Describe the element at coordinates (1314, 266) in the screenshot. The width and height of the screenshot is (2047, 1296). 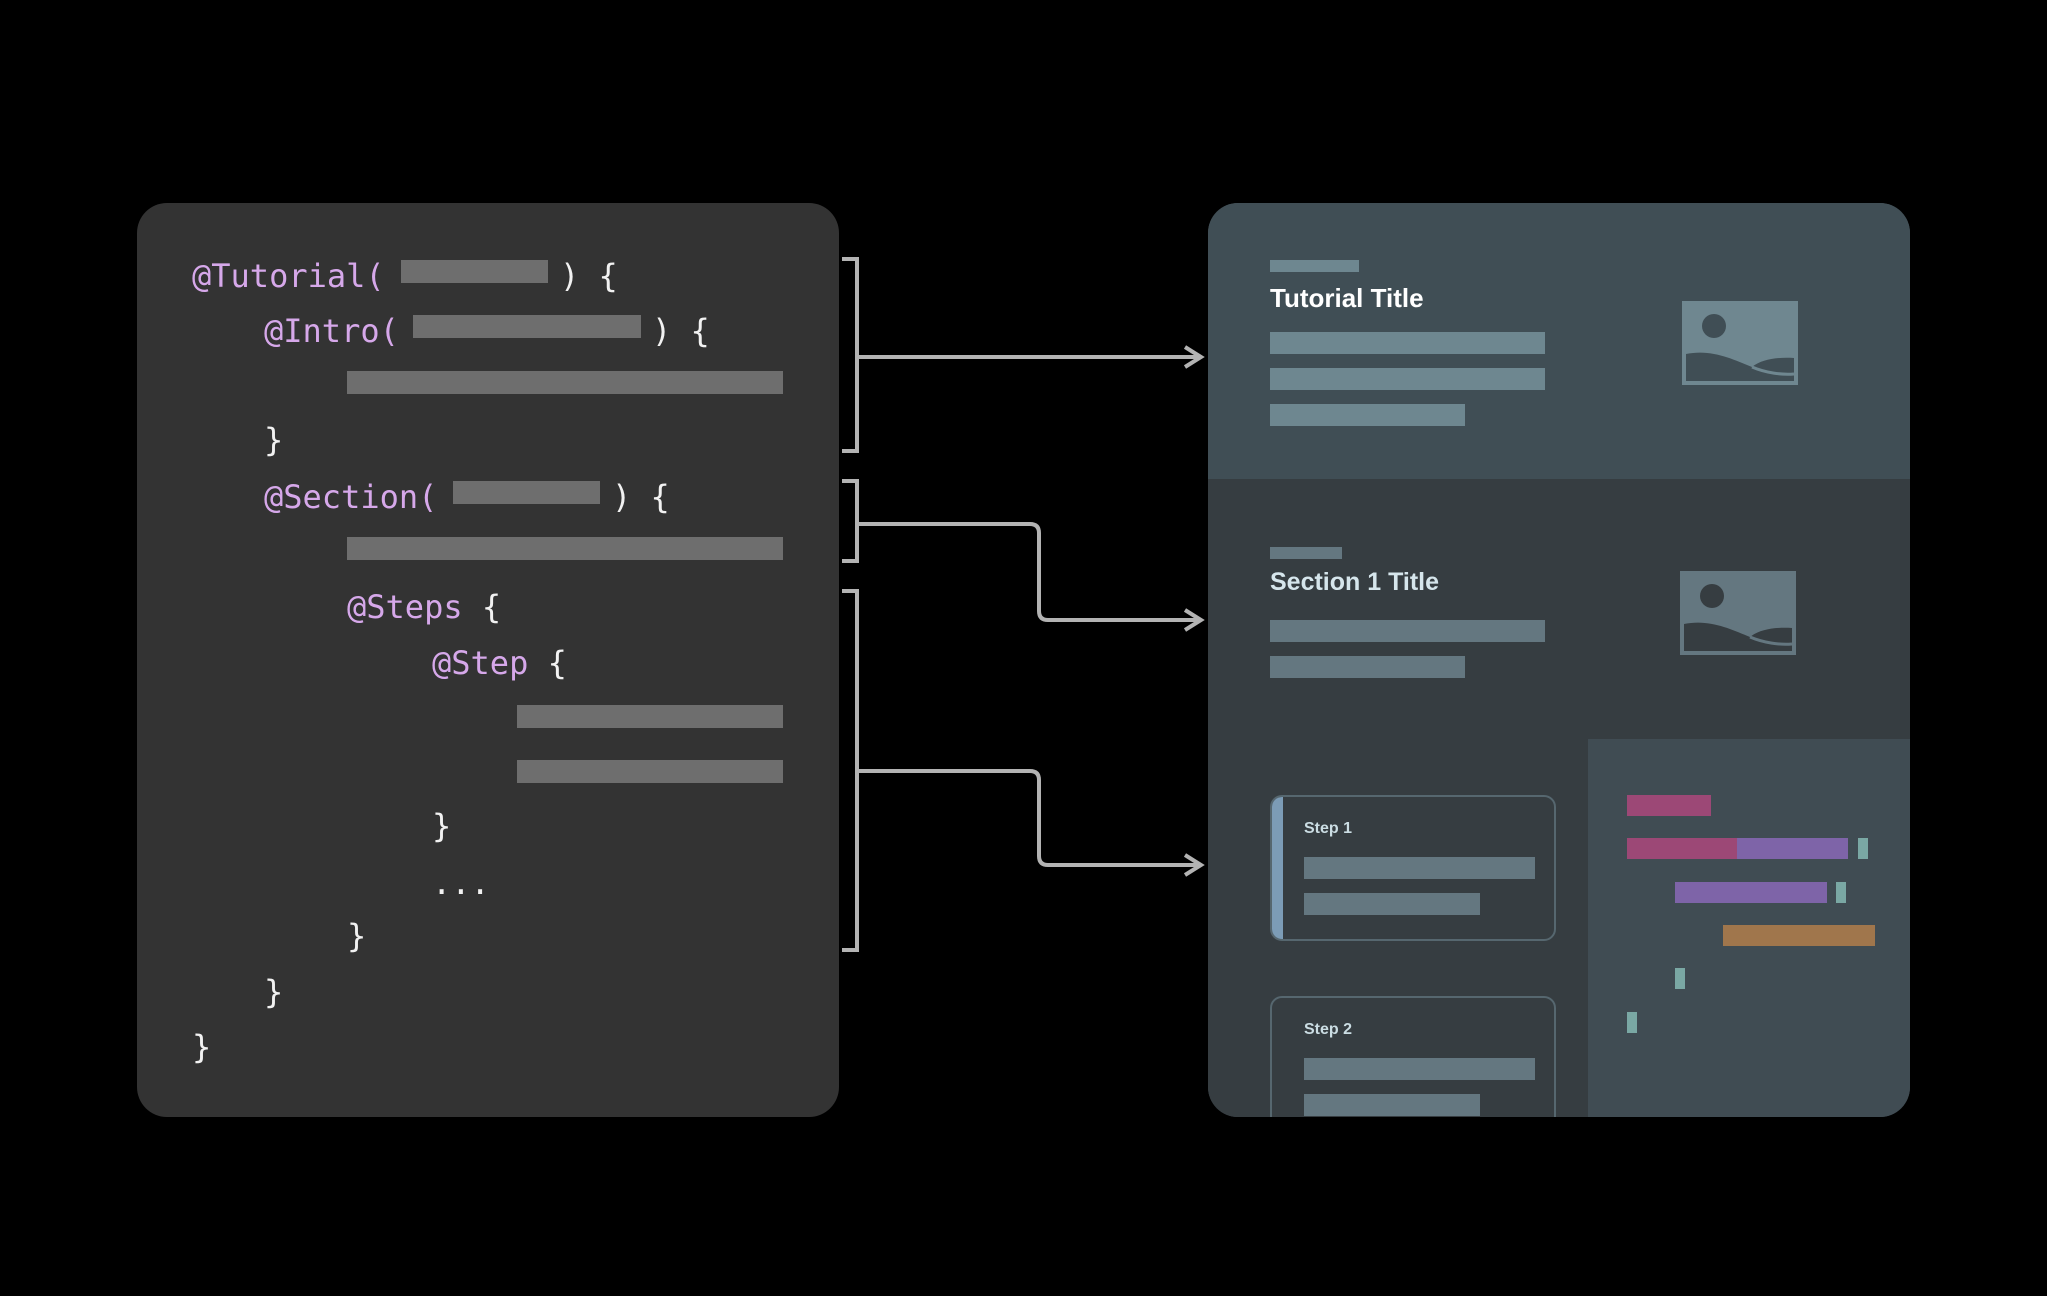
I see `intro-eyebrow-placeholder` at that location.